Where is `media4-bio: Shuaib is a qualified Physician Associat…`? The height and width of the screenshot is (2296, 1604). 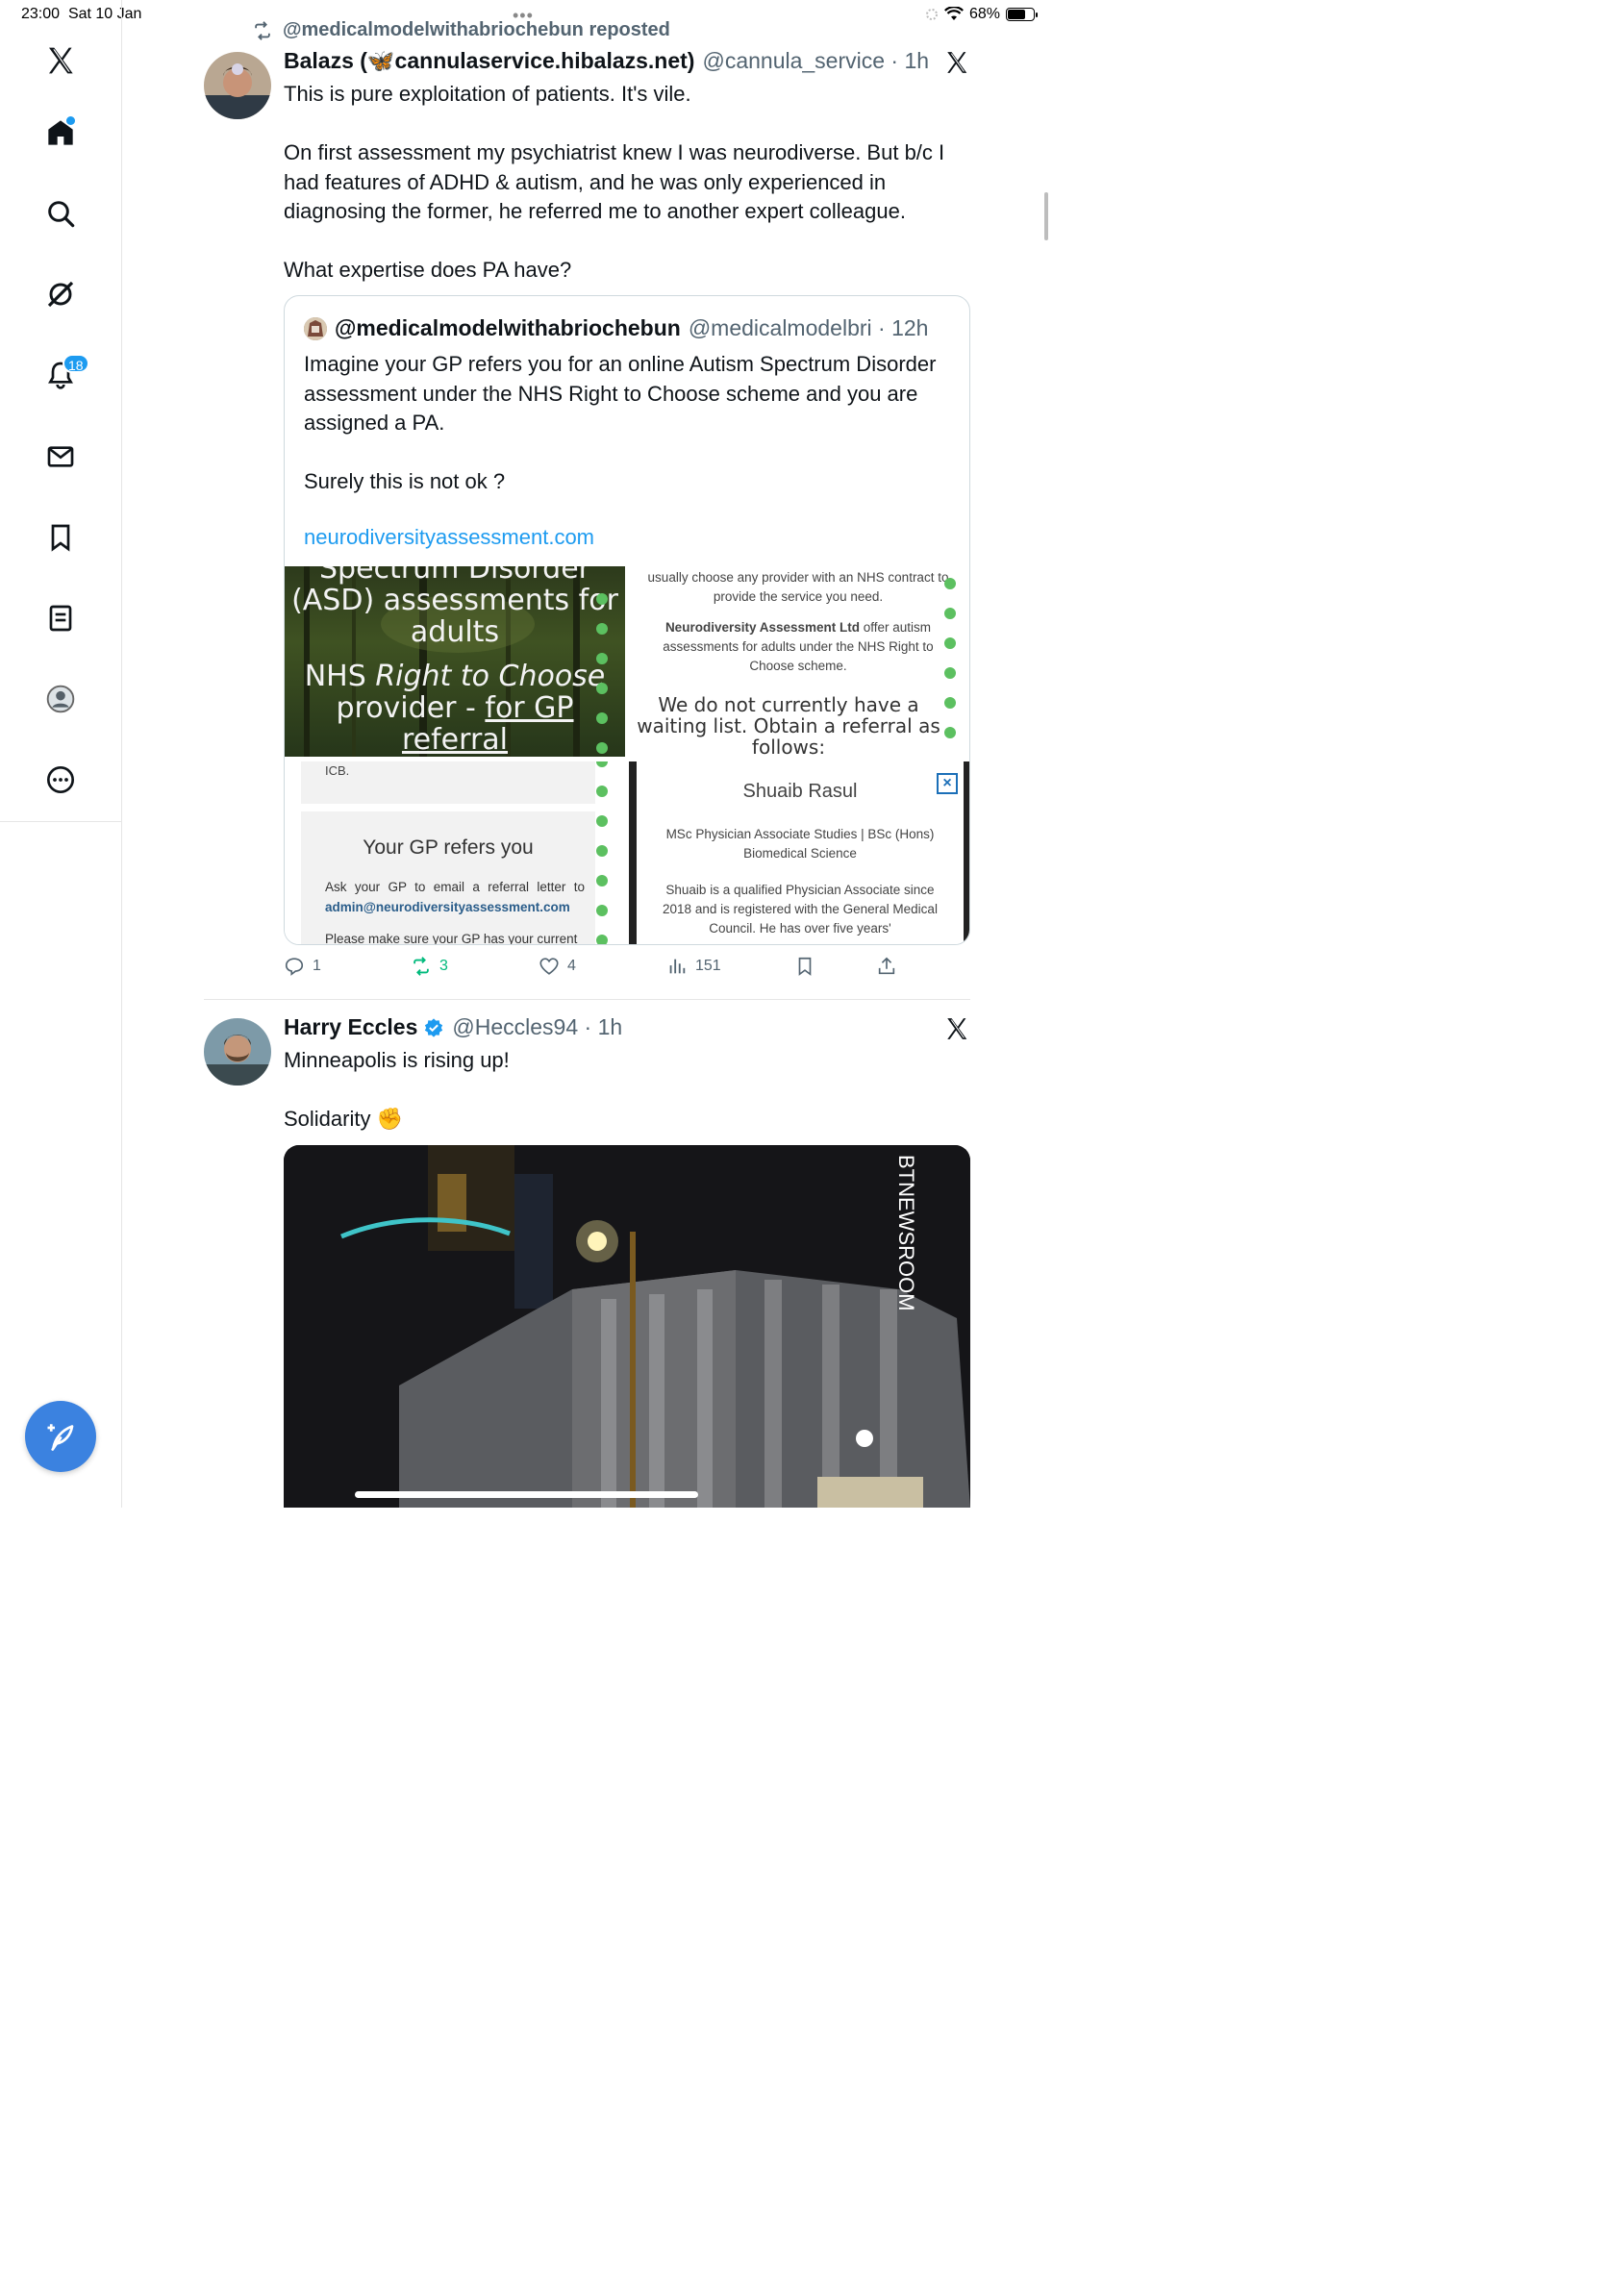 media4-bio: Shuaib is a qualified Physician Associat… is located at coordinates (800, 909).